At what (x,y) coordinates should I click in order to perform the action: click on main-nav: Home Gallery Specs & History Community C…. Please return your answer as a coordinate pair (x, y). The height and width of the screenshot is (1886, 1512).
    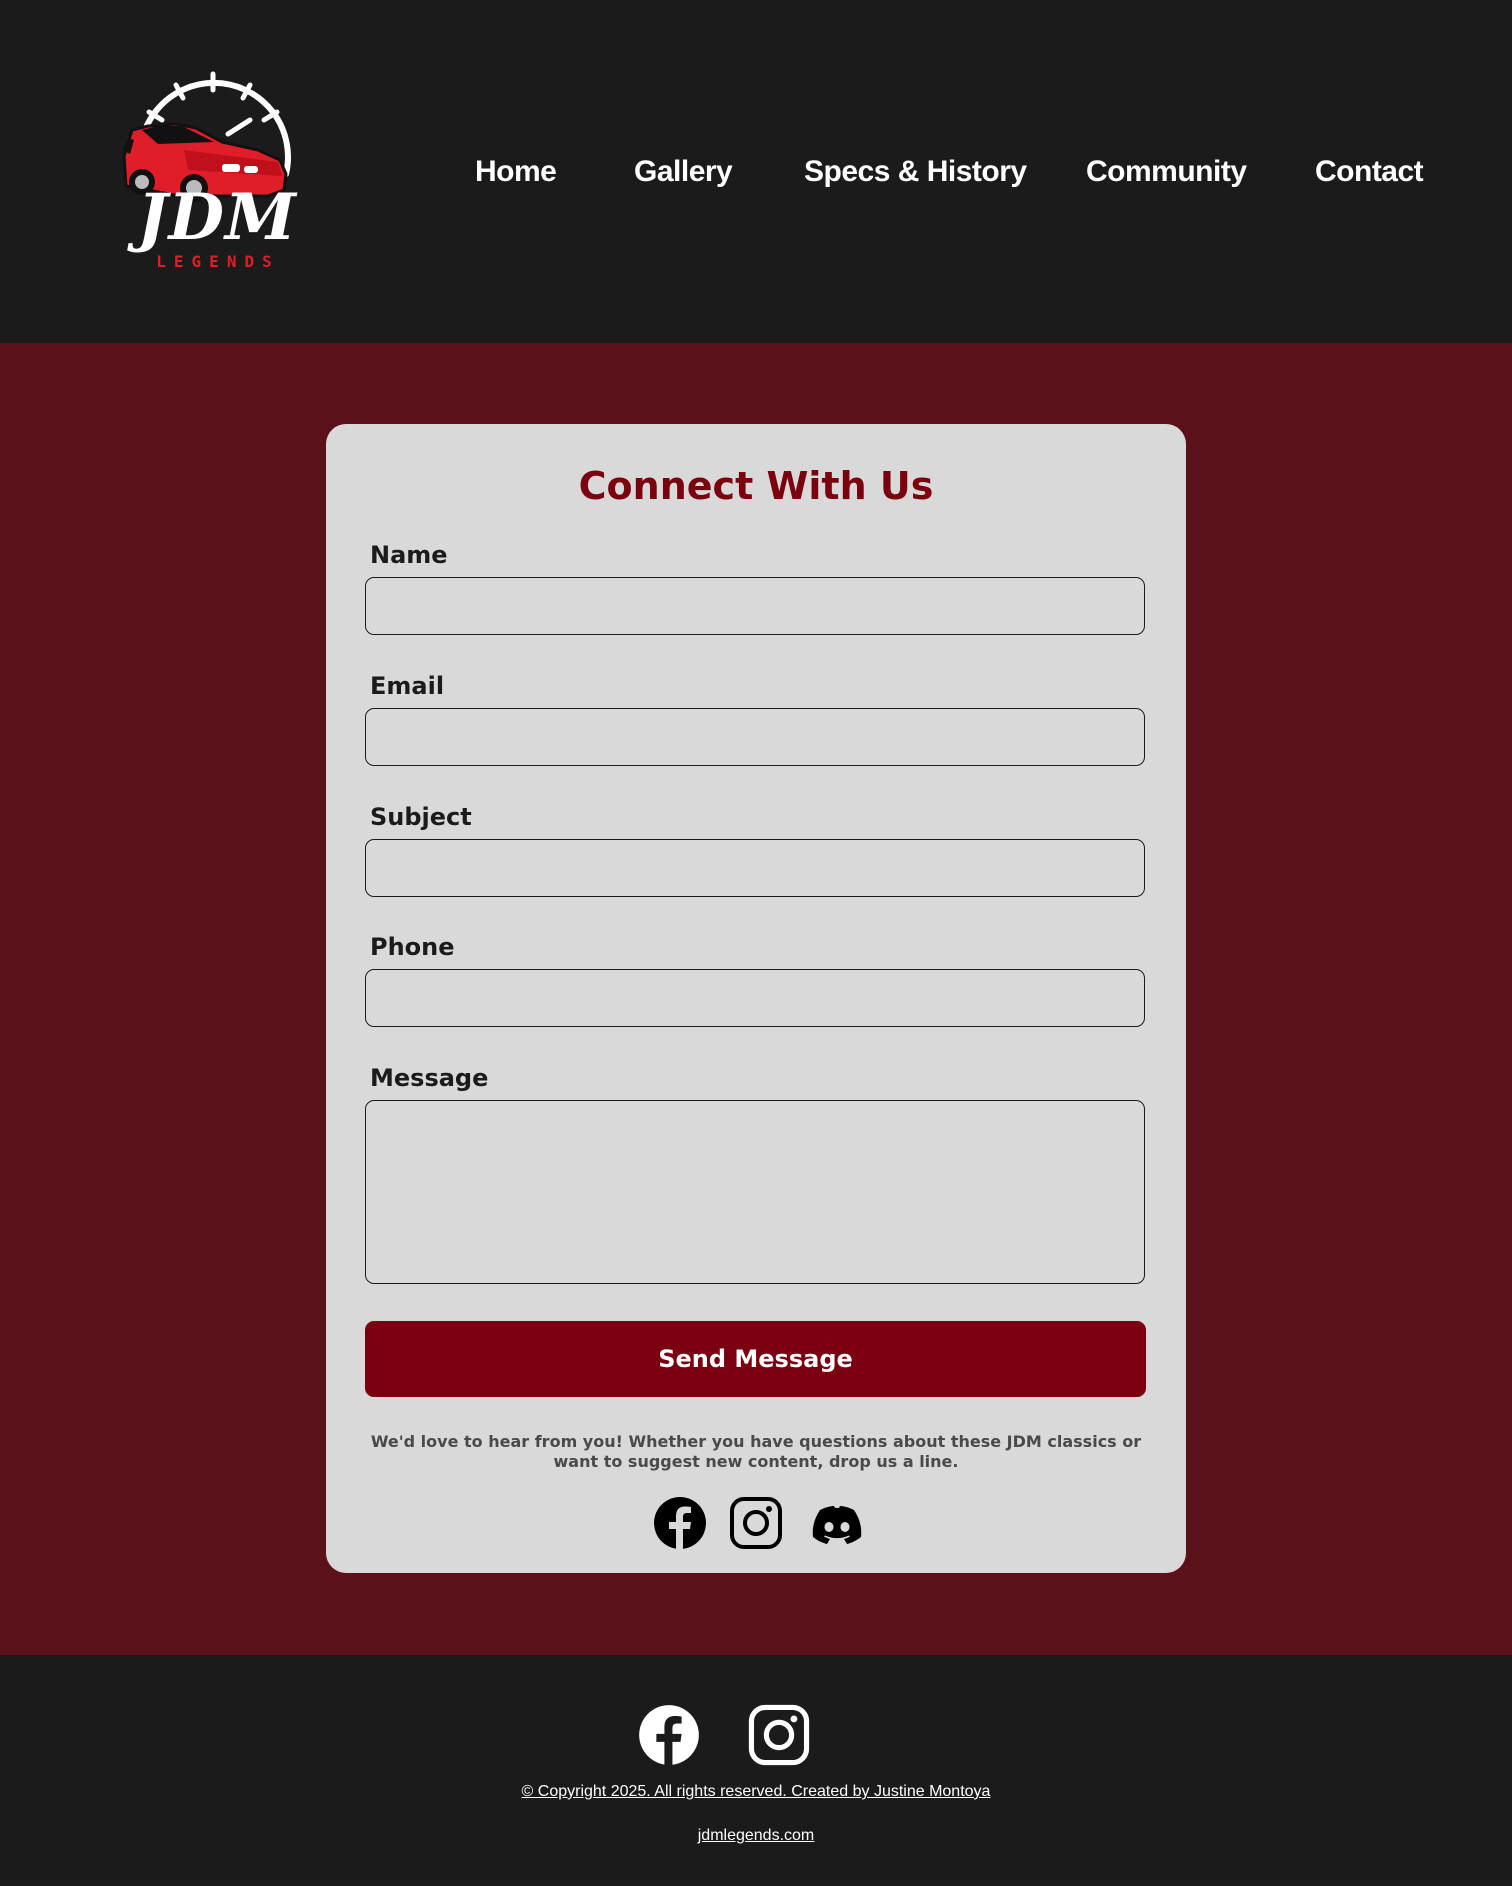
    Looking at the image, I should click on (756, 172).